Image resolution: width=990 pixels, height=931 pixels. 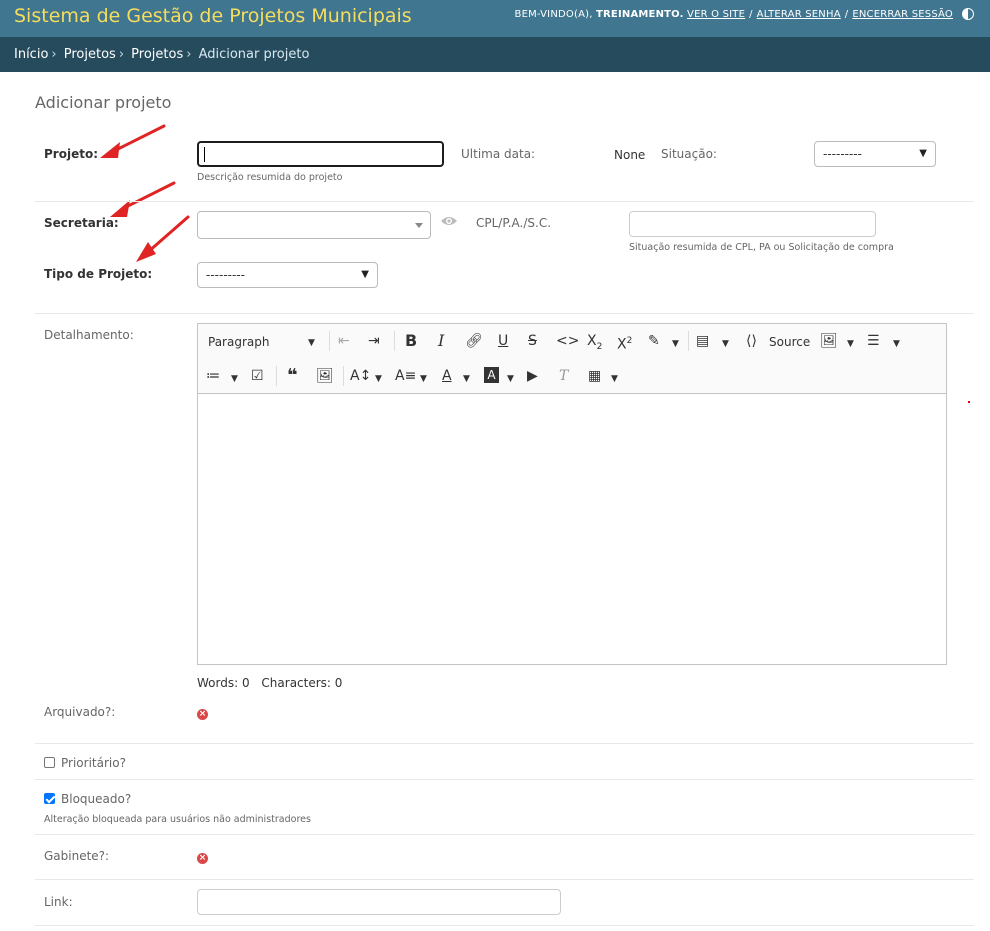 I want to click on link-label: Link:, so click(x=58, y=902).